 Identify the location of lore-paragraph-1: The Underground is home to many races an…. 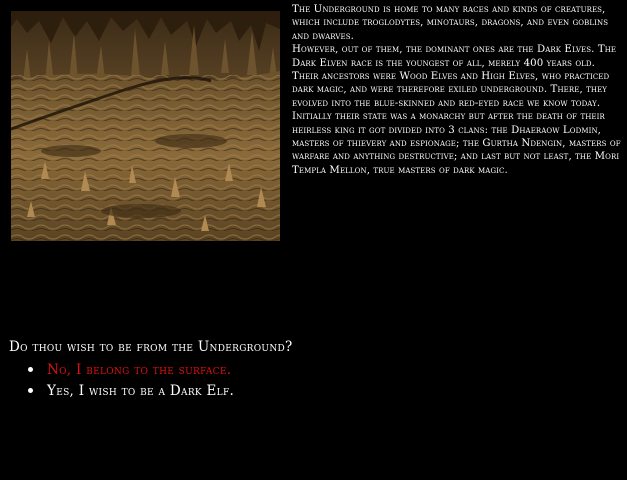
(450, 23).